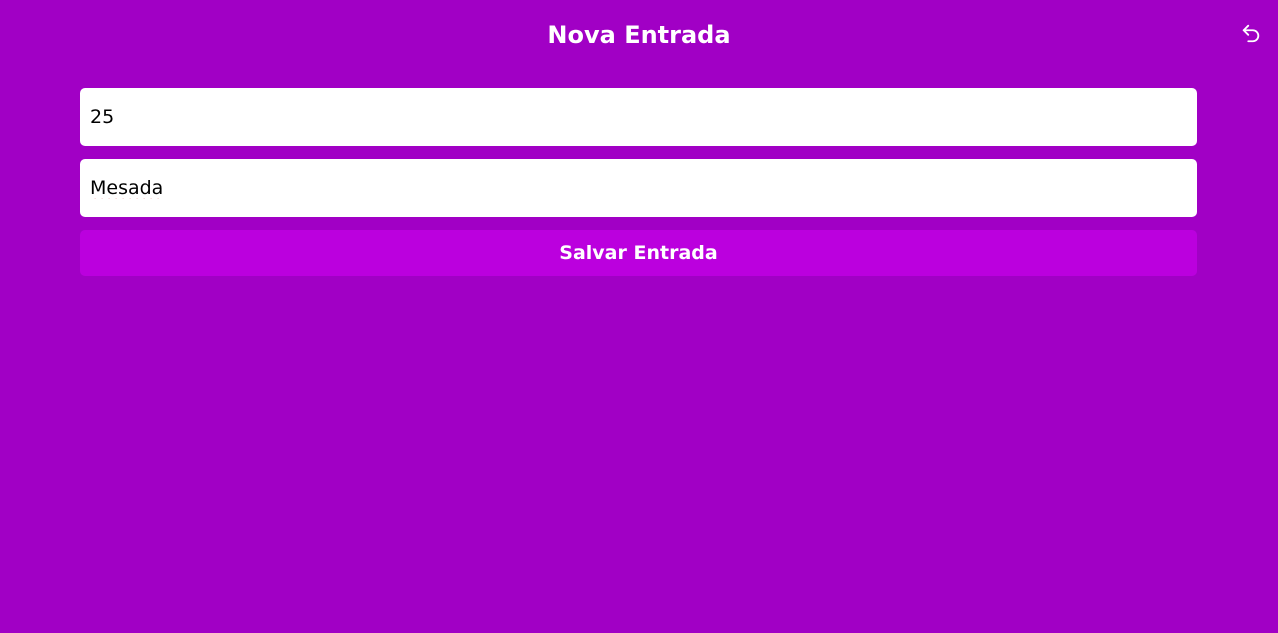 The width and height of the screenshot is (1278, 633). I want to click on description-input, so click(638, 188).